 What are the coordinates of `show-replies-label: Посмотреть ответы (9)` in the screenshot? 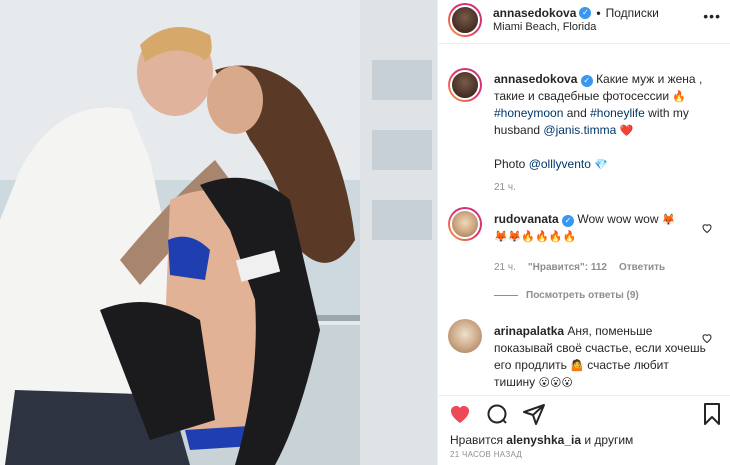 It's located at (582, 295).